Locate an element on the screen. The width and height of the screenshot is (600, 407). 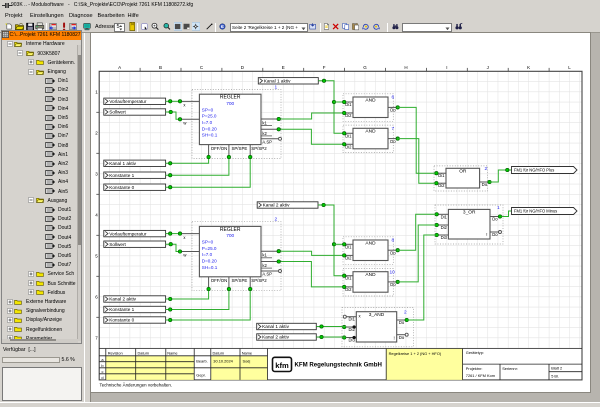
svg-text: 6 is located at coordinates (393, 98).